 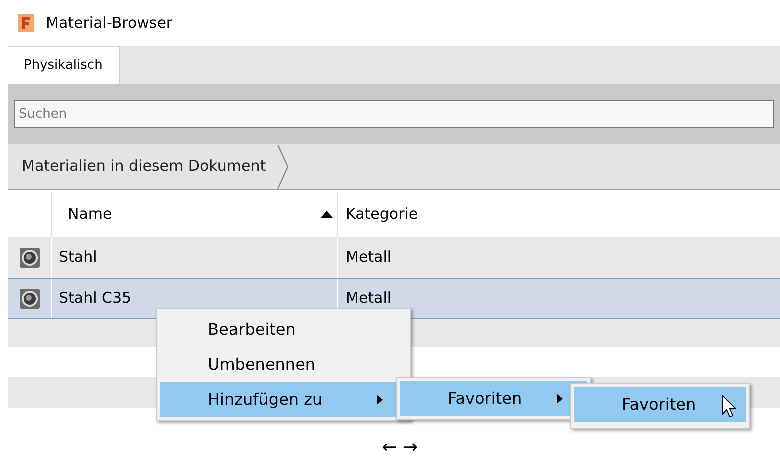 I want to click on window-title: Material-Browser, so click(x=109, y=23).